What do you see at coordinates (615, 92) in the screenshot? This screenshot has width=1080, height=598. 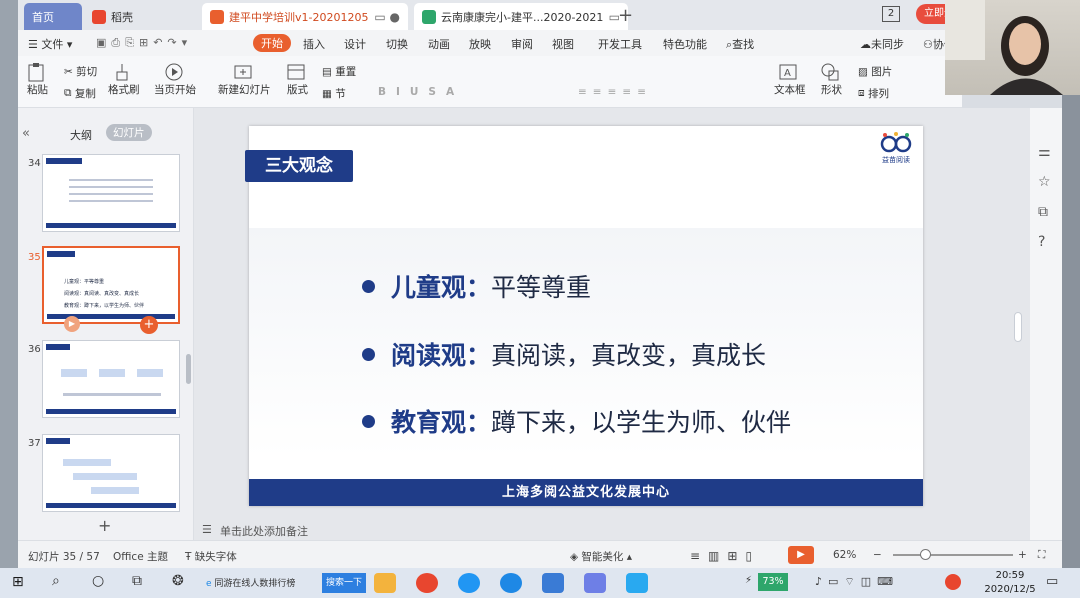 I see `paragraph-buttons: ≡≡≡≡≡` at bounding box center [615, 92].